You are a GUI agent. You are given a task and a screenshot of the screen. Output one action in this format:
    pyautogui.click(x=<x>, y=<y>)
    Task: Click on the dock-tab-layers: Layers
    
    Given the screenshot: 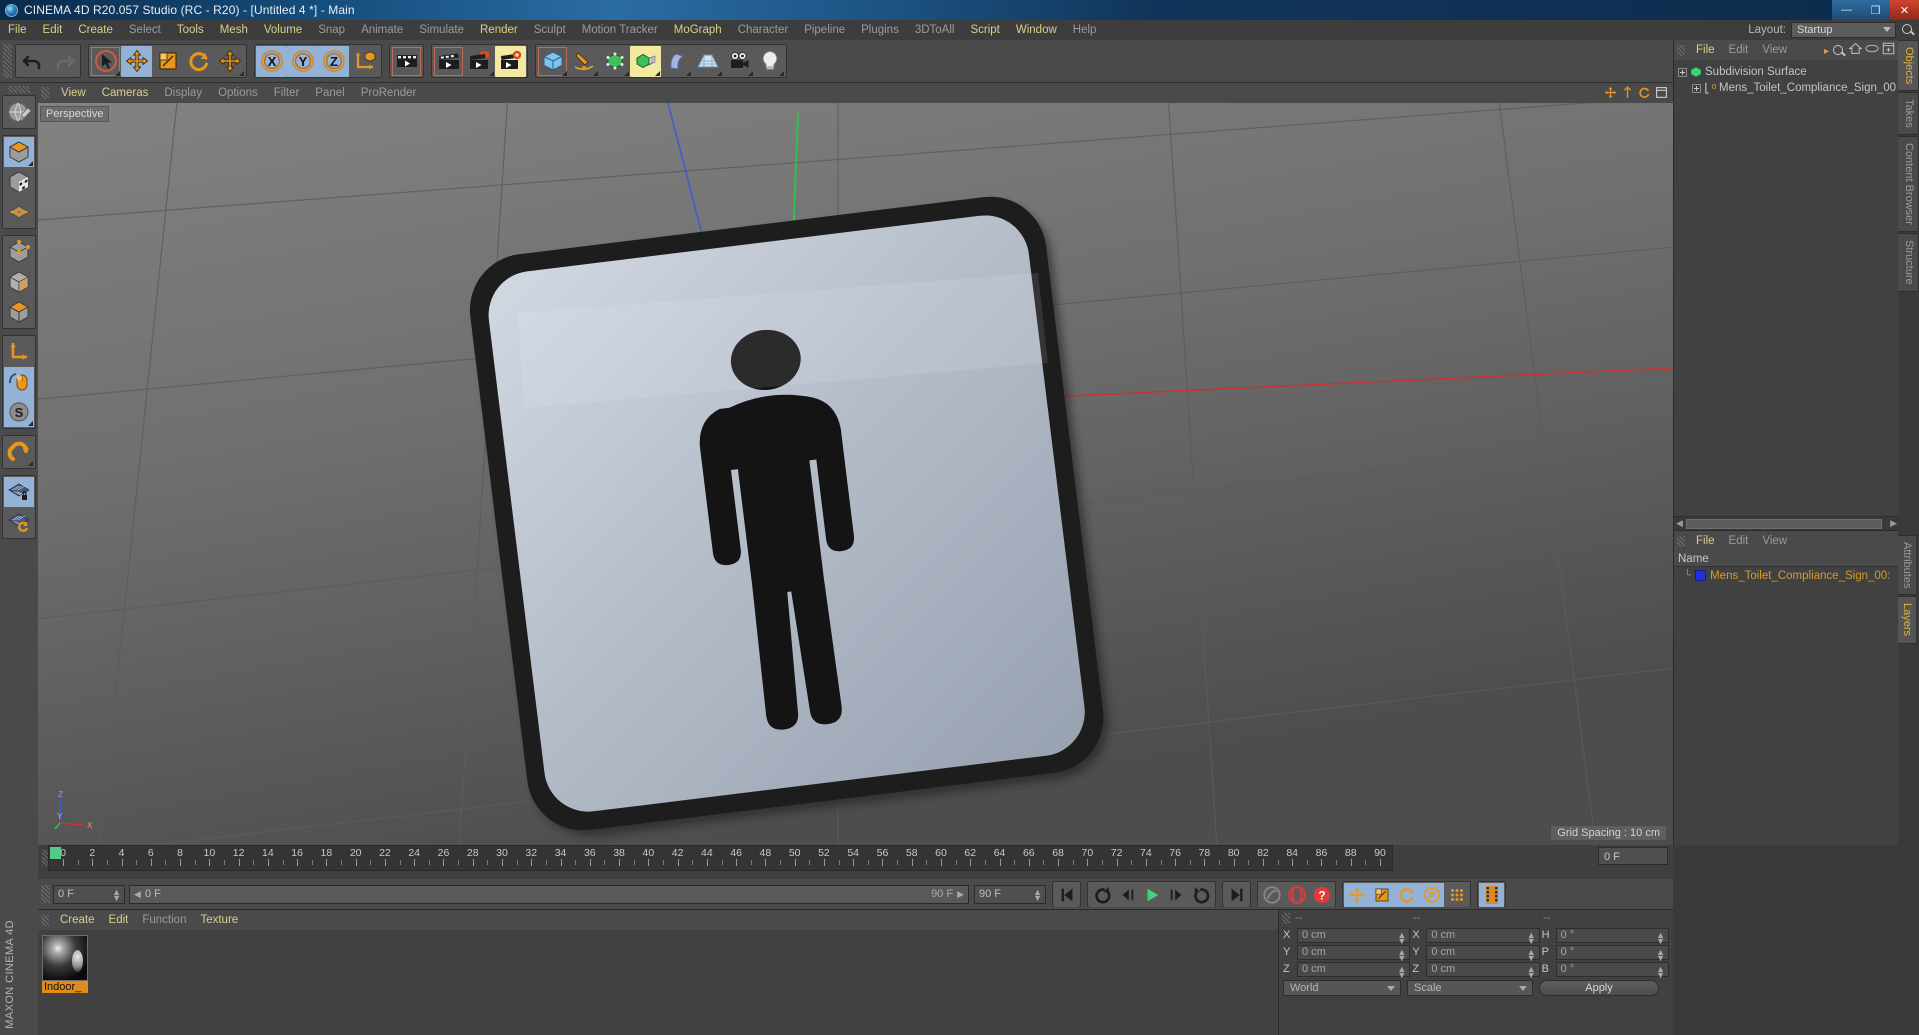 What is the action you would take?
    pyautogui.click(x=1907, y=620)
    